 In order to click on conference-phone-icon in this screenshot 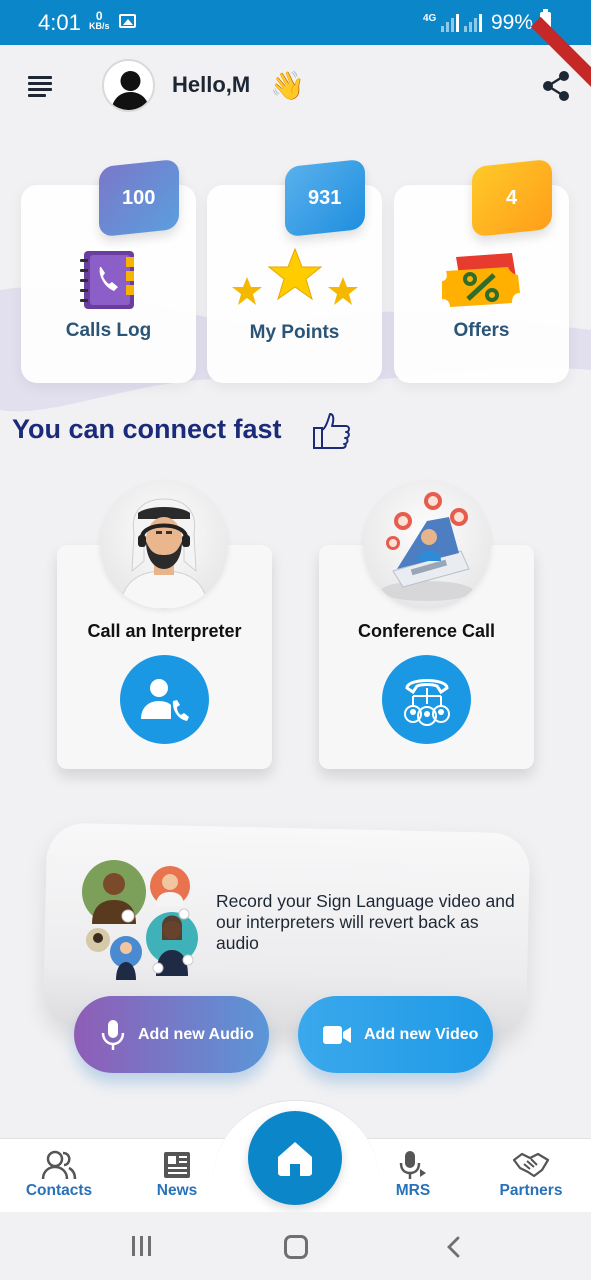, I will do `click(426, 702)`.